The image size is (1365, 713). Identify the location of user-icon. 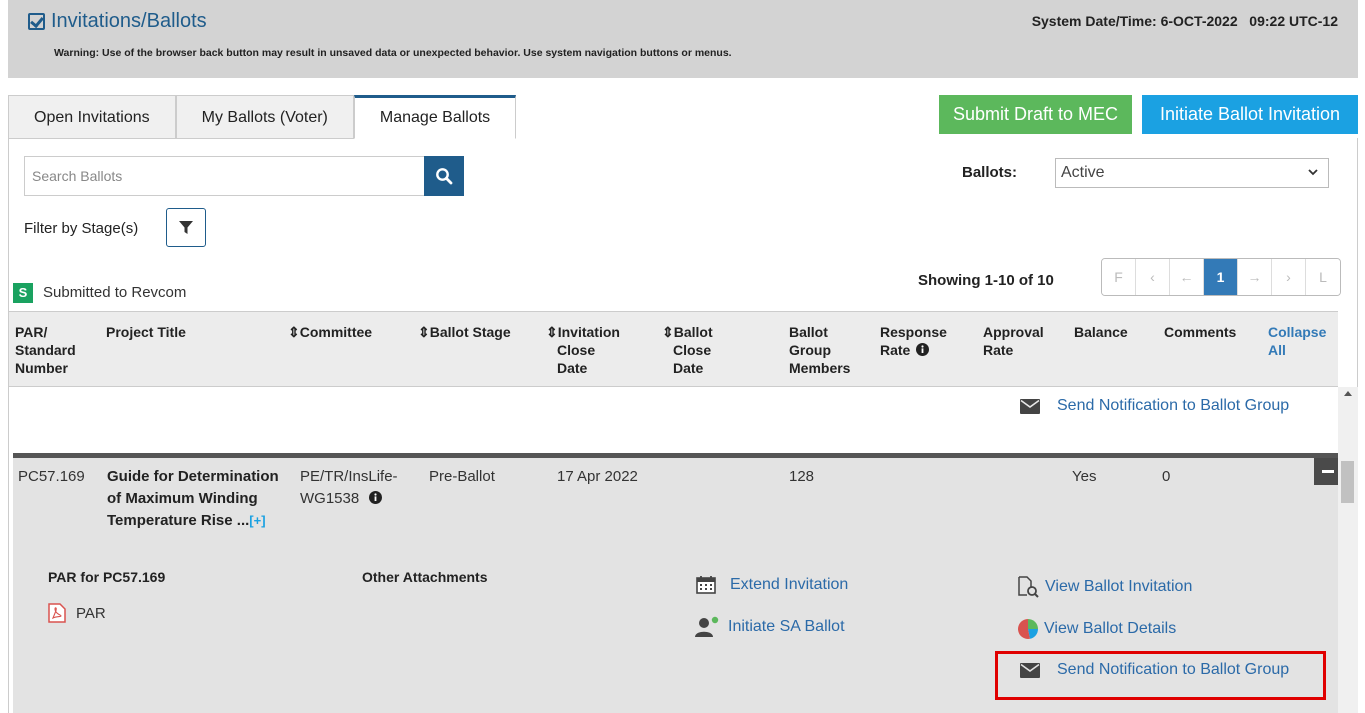
(707, 626).